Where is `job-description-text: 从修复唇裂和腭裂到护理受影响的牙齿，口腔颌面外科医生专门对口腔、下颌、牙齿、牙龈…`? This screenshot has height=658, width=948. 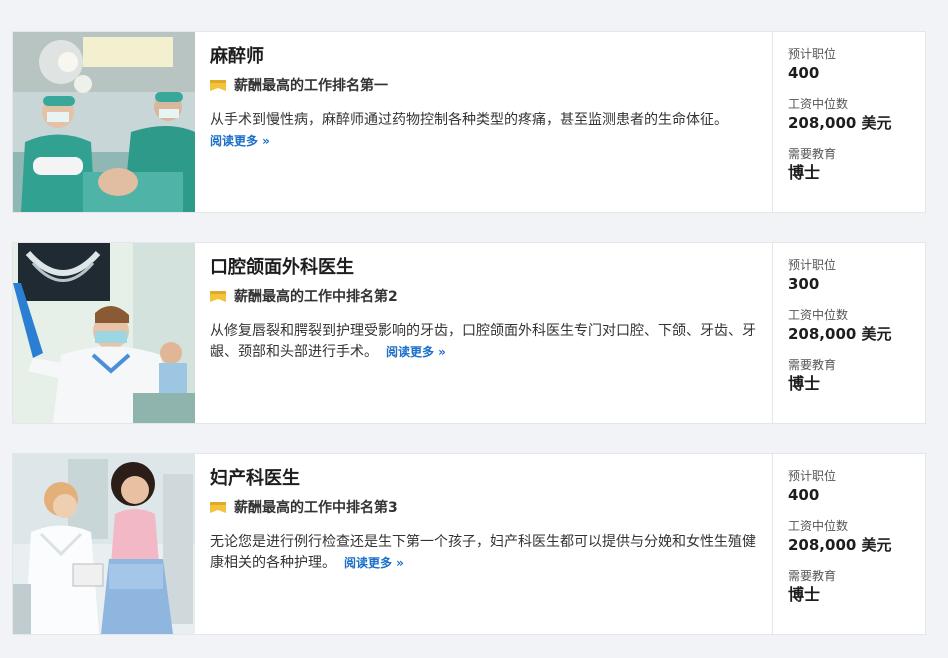 job-description-text: 从修复唇裂和腭裂到护理受影响的牙齿，口腔颌面外科医生专门对口腔、下颌、牙齿、牙龈… is located at coordinates (483, 341).